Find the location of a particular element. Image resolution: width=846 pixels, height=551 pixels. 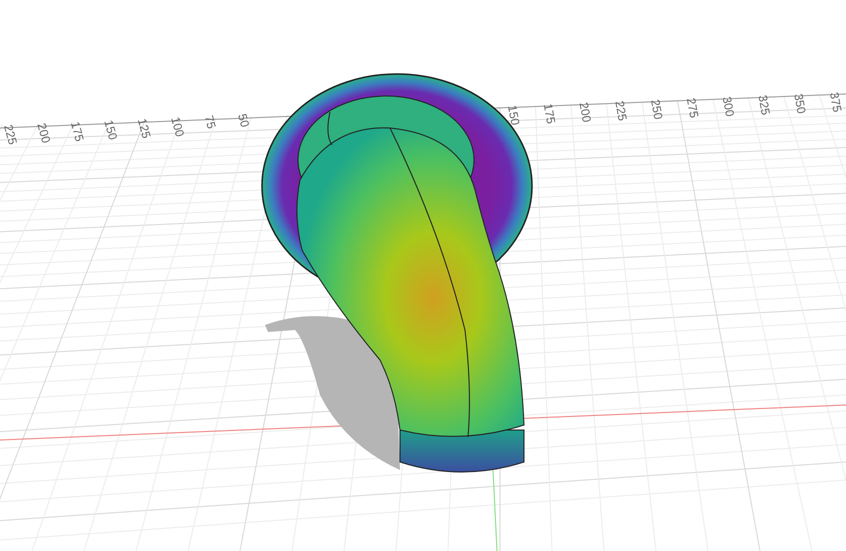

ruler-label: 250 is located at coordinates (657, 109).